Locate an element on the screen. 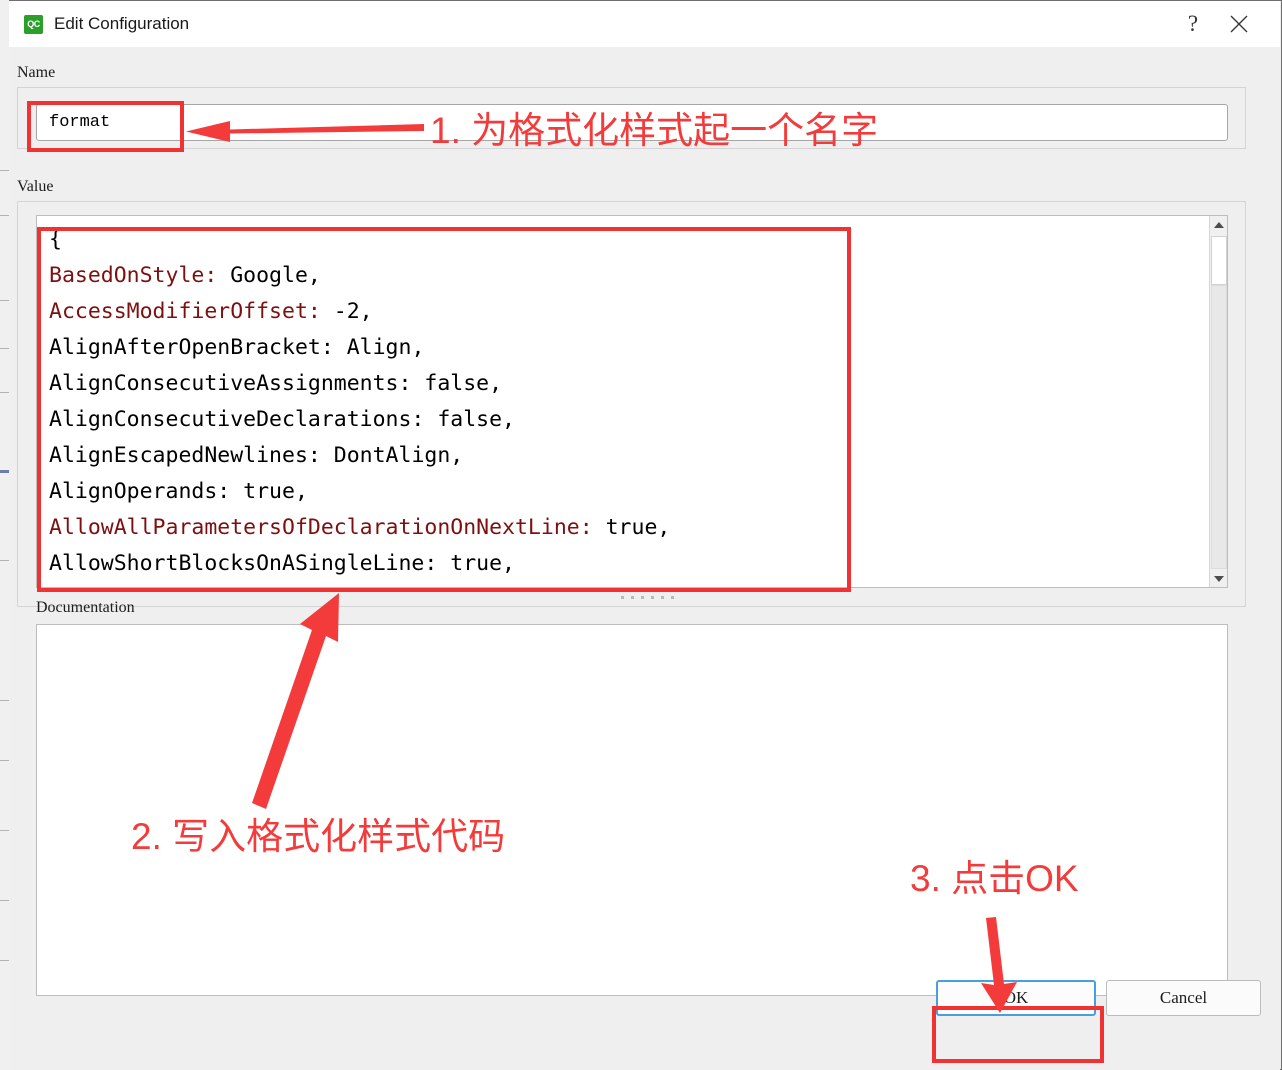 This screenshot has width=1282, height=1070. window-title: Edit Configuration is located at coordinates (122, 23).